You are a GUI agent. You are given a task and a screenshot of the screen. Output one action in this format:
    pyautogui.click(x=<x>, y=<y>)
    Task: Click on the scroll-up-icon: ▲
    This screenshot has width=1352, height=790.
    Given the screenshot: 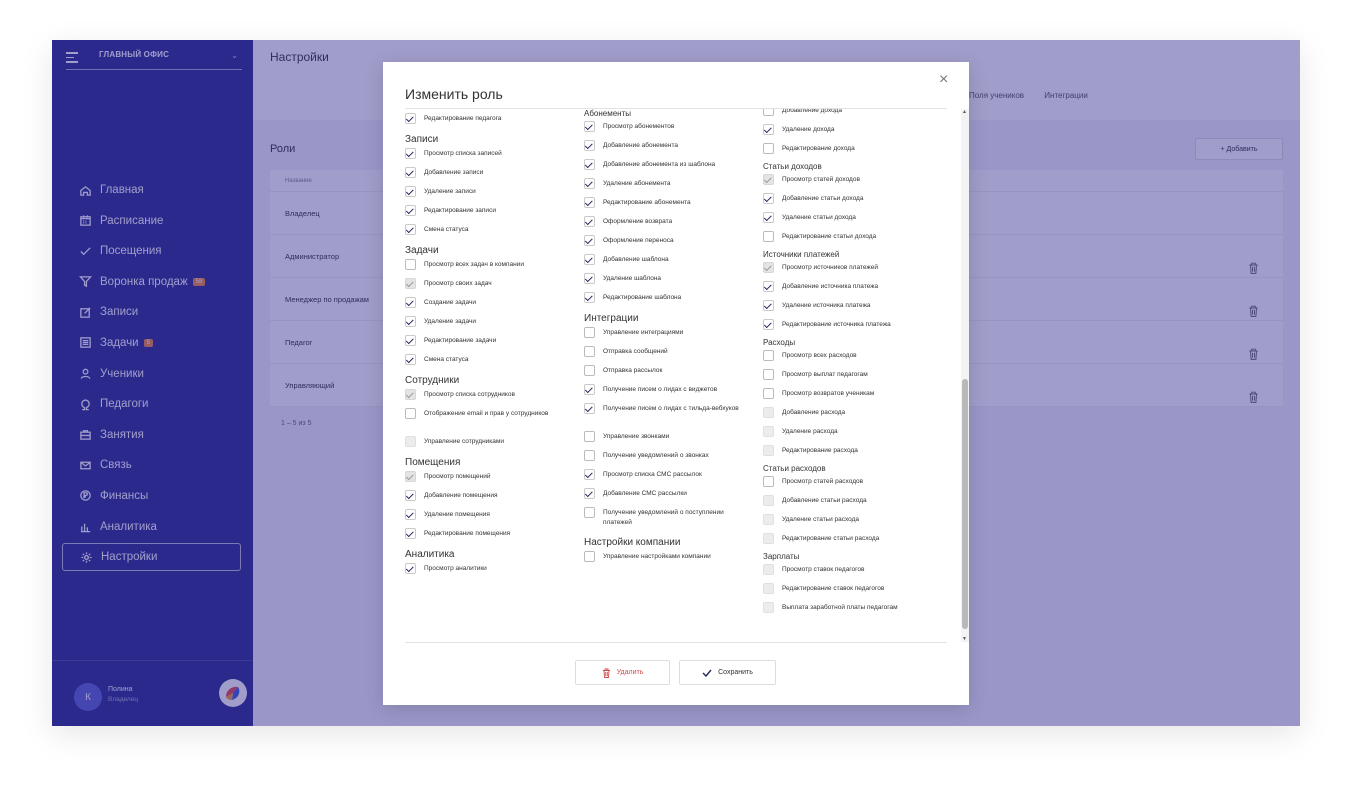 What is the action you would take?
    pyautogui.click(x=964, y=112)
    